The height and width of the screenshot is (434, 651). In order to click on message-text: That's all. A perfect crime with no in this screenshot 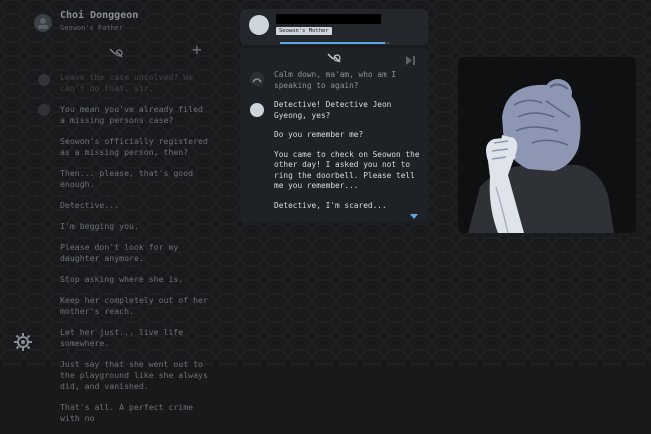, I will do `click(127, 412)`.